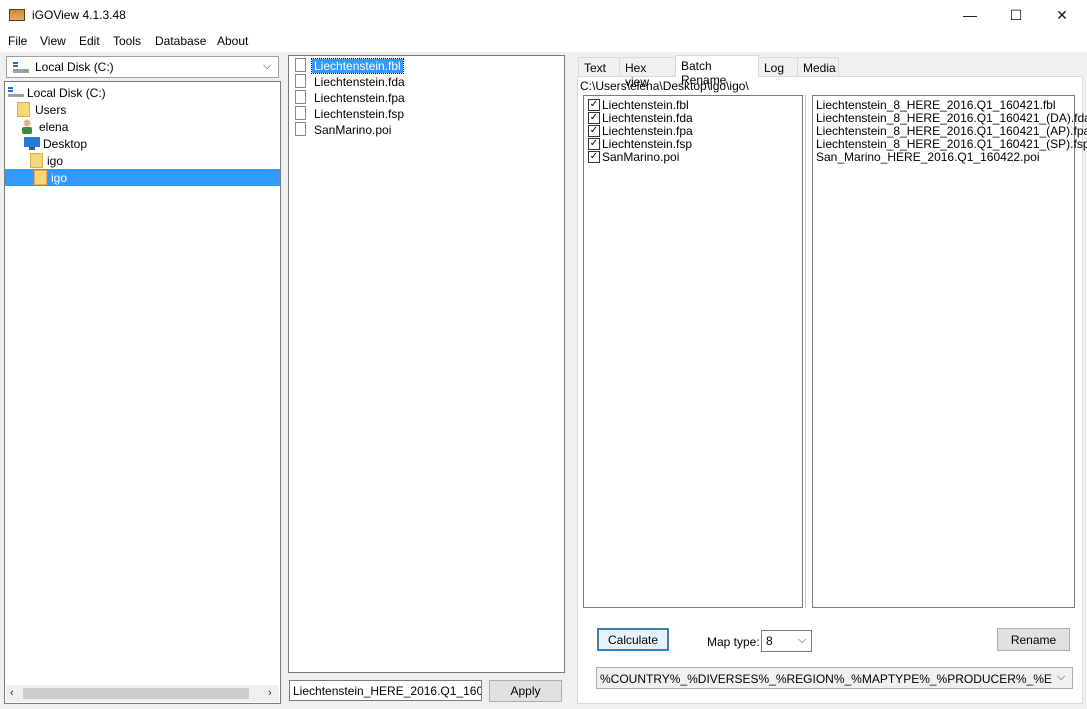 The height and width of the screenshot is (709, 1087). I want to click on menu-view: View, so click(53, 41).